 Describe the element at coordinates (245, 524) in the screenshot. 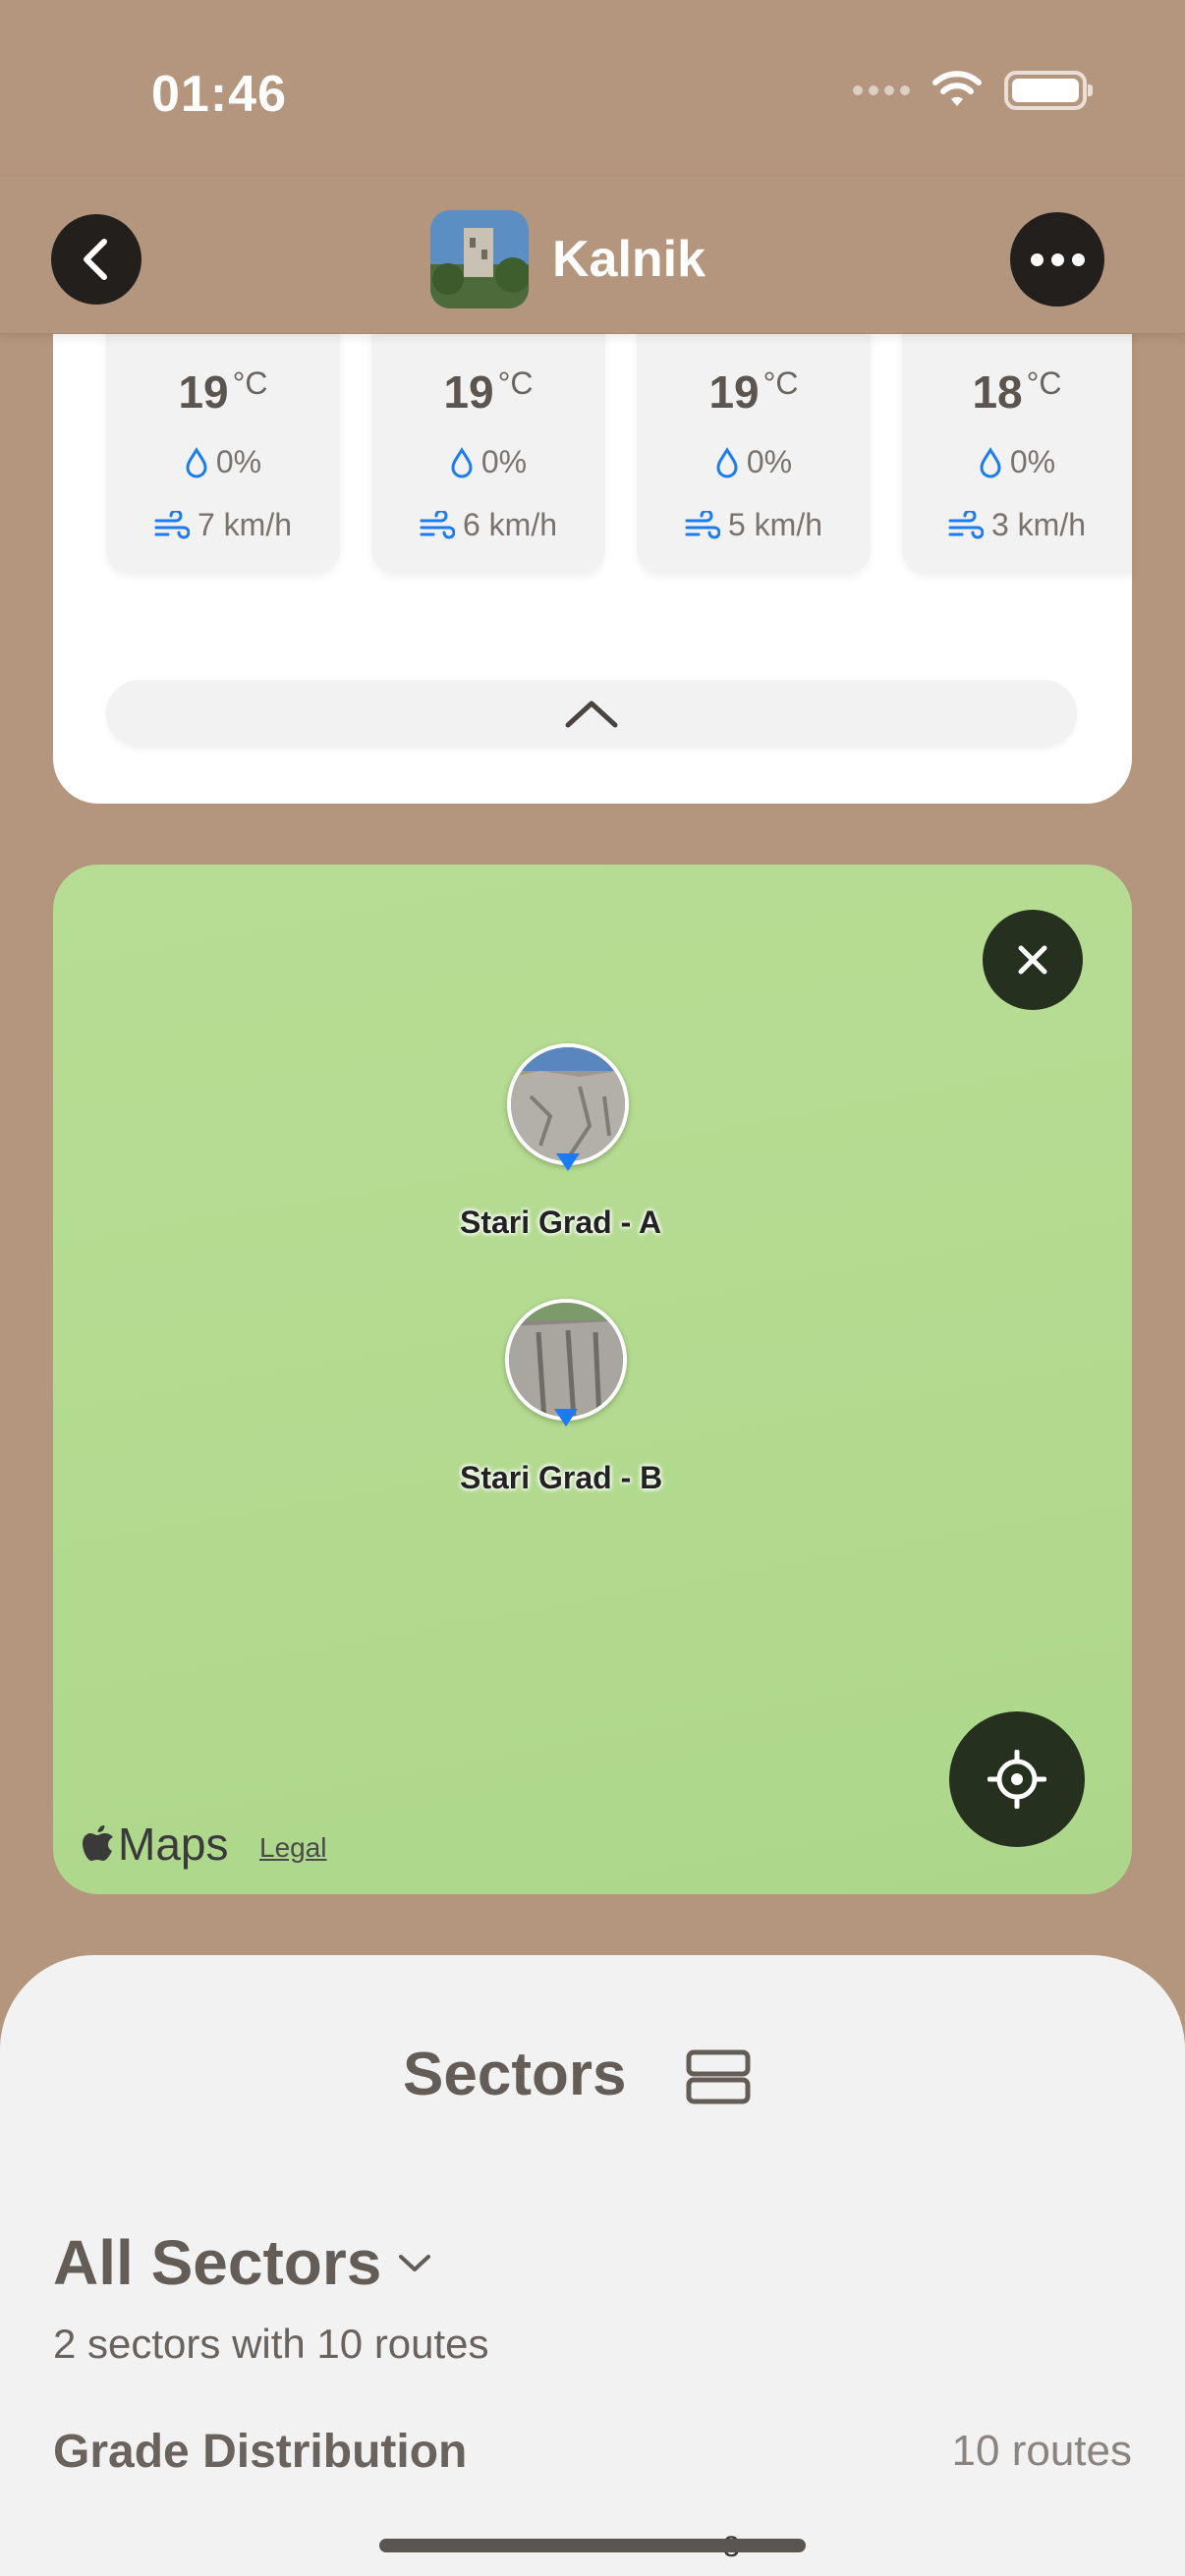

I see `wind-speed: 7 km/h` at that location.